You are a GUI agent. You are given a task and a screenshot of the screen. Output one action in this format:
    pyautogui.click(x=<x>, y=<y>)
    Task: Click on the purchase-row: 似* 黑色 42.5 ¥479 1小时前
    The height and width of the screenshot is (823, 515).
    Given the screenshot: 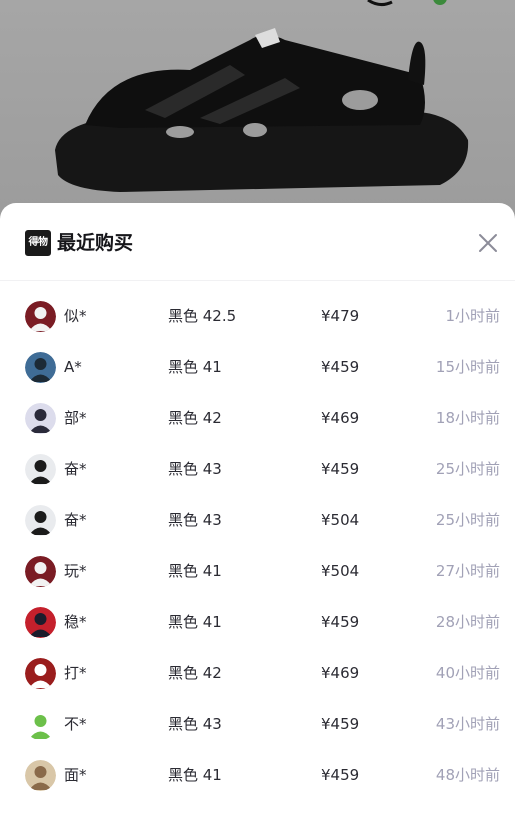 What is the action you would take?
    pyautogui.click(x=257, y=316)
    